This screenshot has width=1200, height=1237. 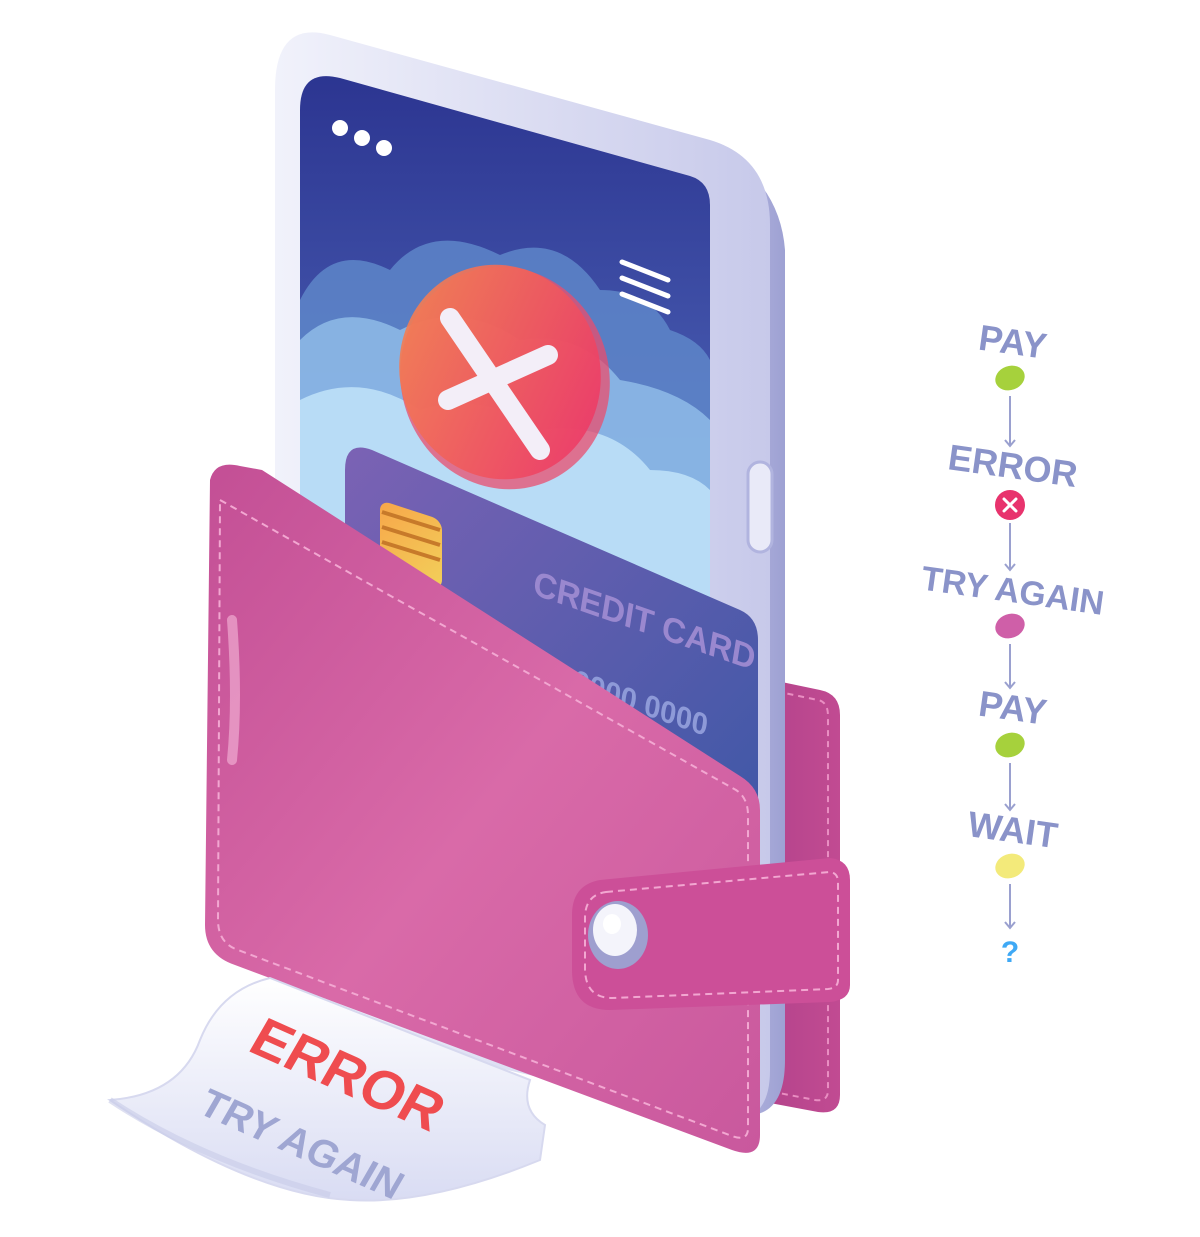 I want to click on flow-step-label: ERROR, so click(x=1013, y=465).